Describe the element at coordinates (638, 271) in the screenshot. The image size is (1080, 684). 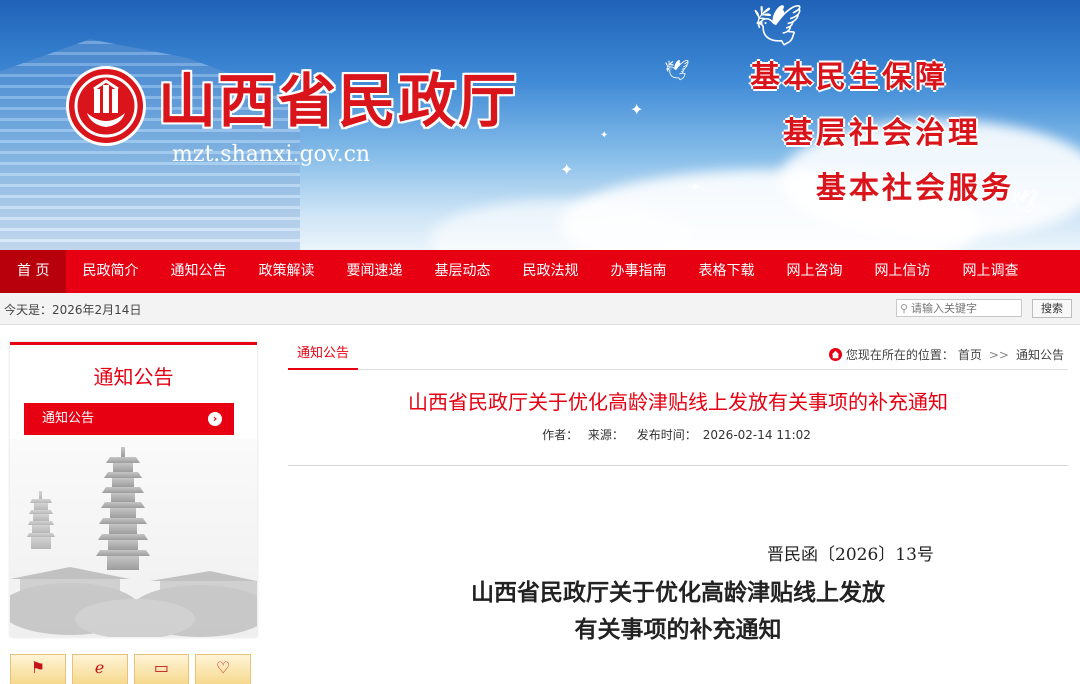
I see `nav-guide: 办事指南` at that location.